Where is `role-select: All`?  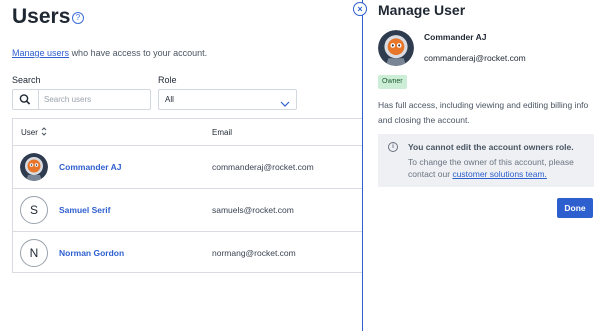
role-select: All is located at coordinates (227, 99).